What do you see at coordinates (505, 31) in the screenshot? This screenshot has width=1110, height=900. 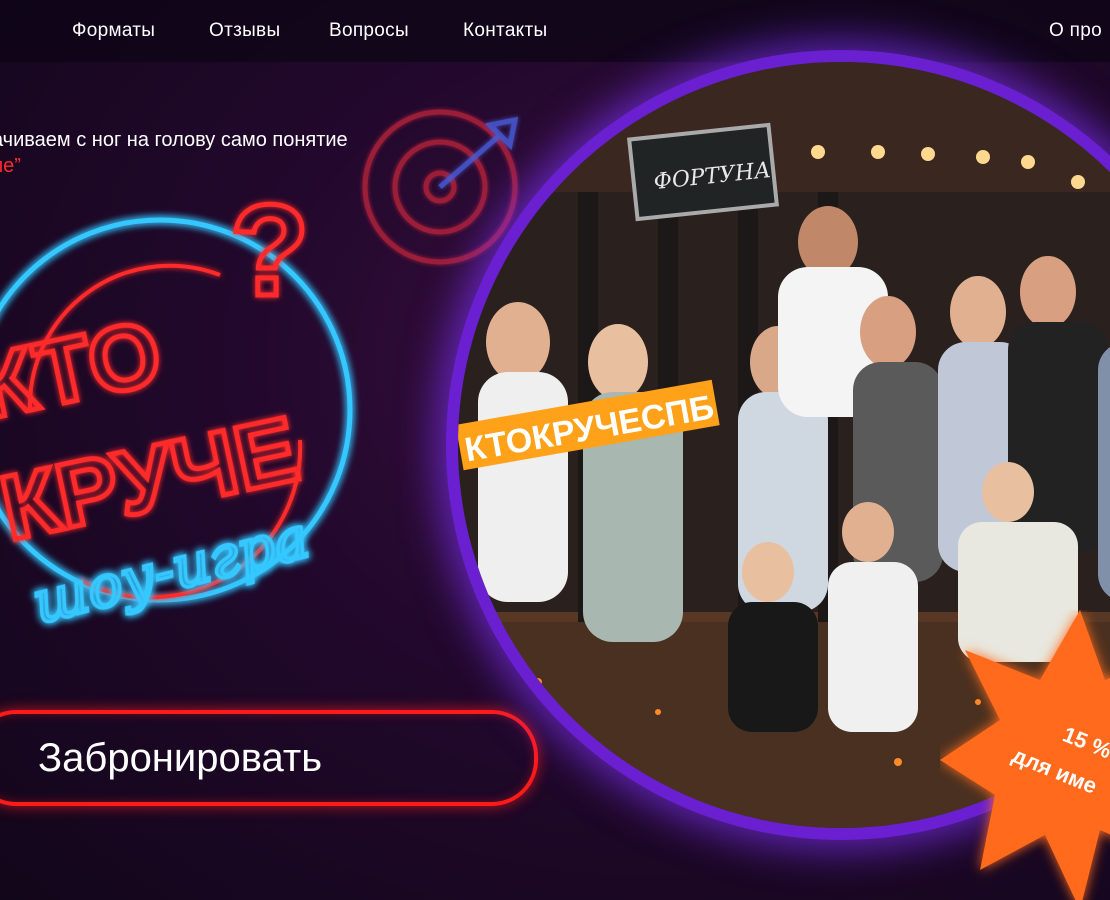 I see `nav-item-contacts: Контакты` at bounding box center [505, 31].